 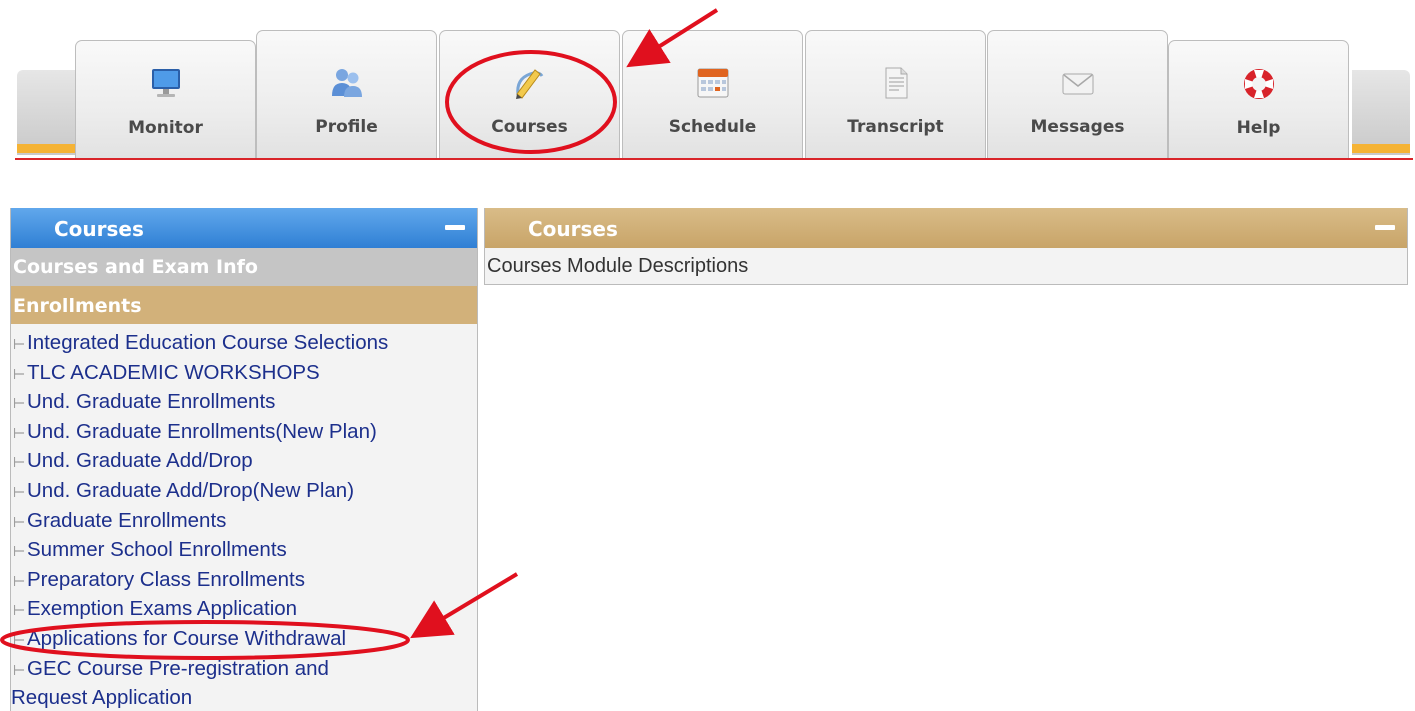 What do you see at coordinates (245, 373) in the screenshot?
I see `list-item: ⊢TLC ACADEMIC WORKSHOPS` at bounding box center [245, 373].